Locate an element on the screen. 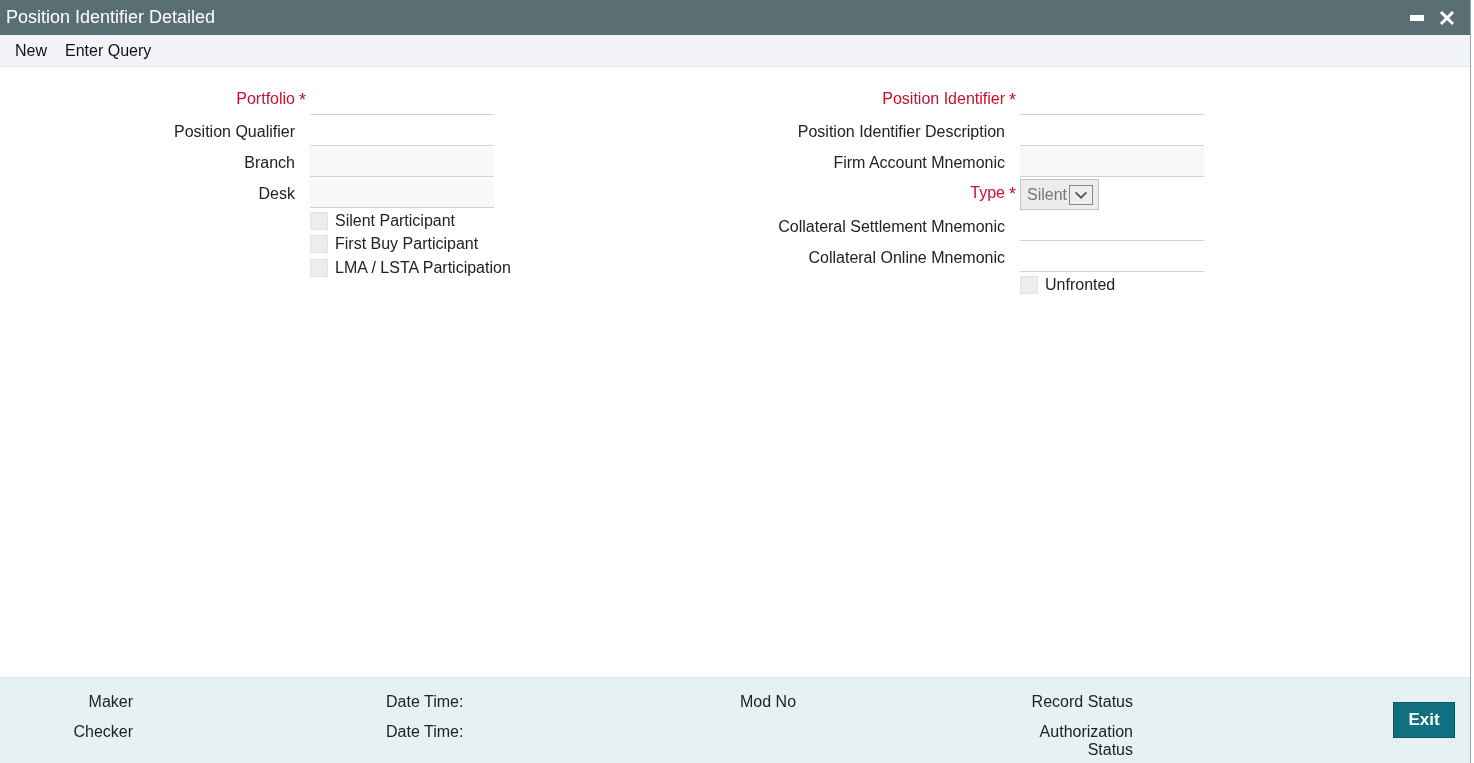 This screenshot has height=763, width=1474. field-label: Desk is located at coordinates (276, 193).